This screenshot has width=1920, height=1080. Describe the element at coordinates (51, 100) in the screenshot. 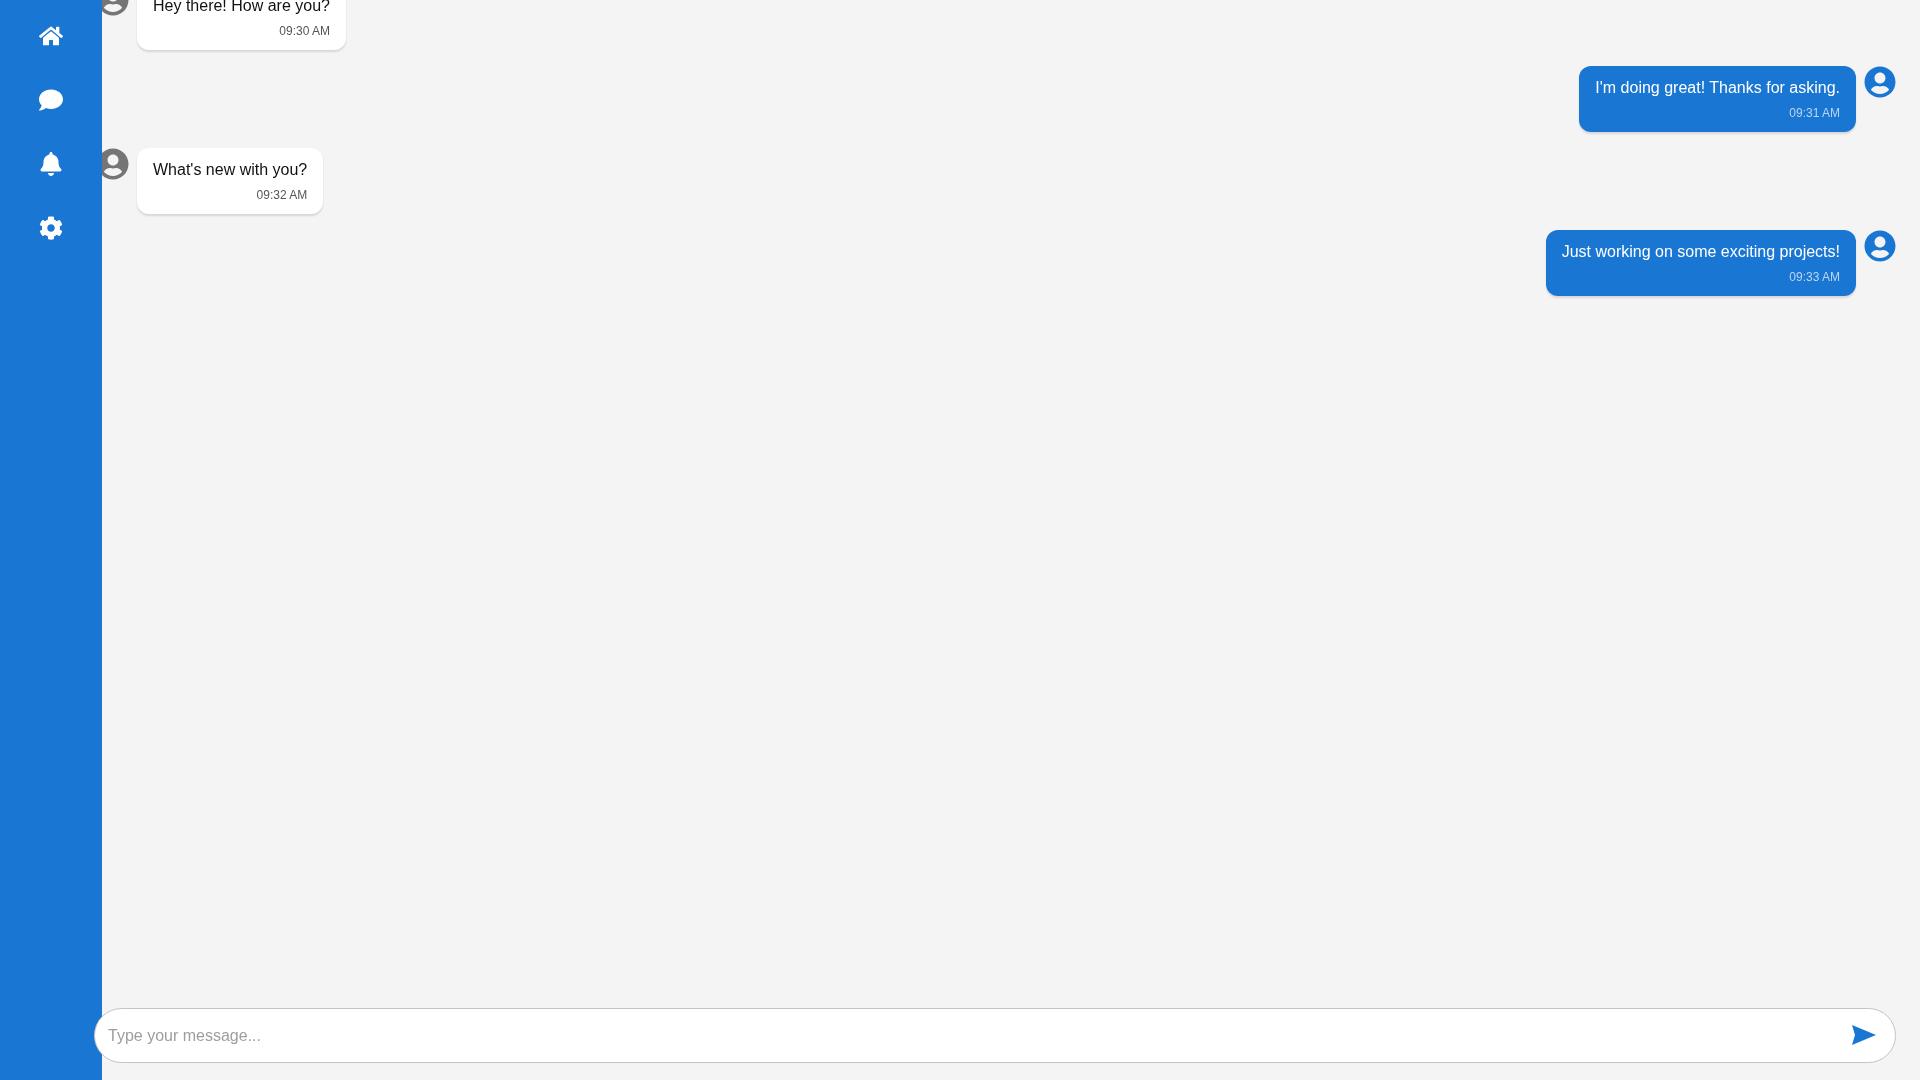

I see `chat-bubble-icon` at that location.